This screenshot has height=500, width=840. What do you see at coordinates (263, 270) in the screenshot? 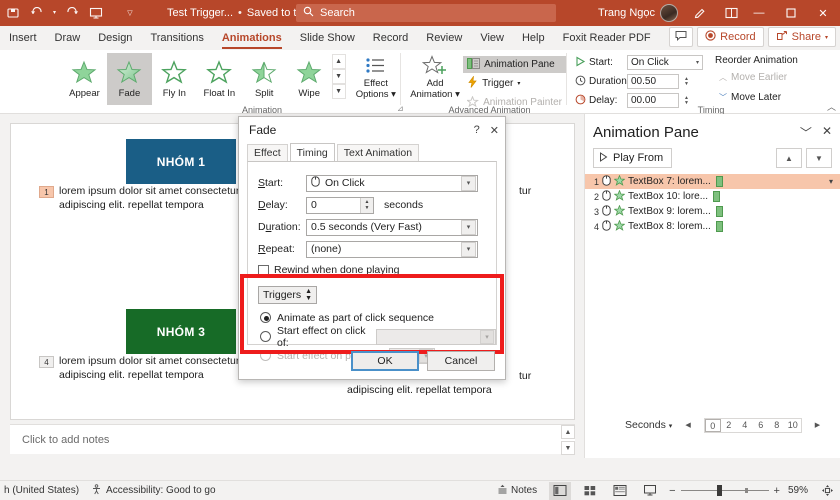
I see `rewind-checkbox` at bounding box center [263, 270].